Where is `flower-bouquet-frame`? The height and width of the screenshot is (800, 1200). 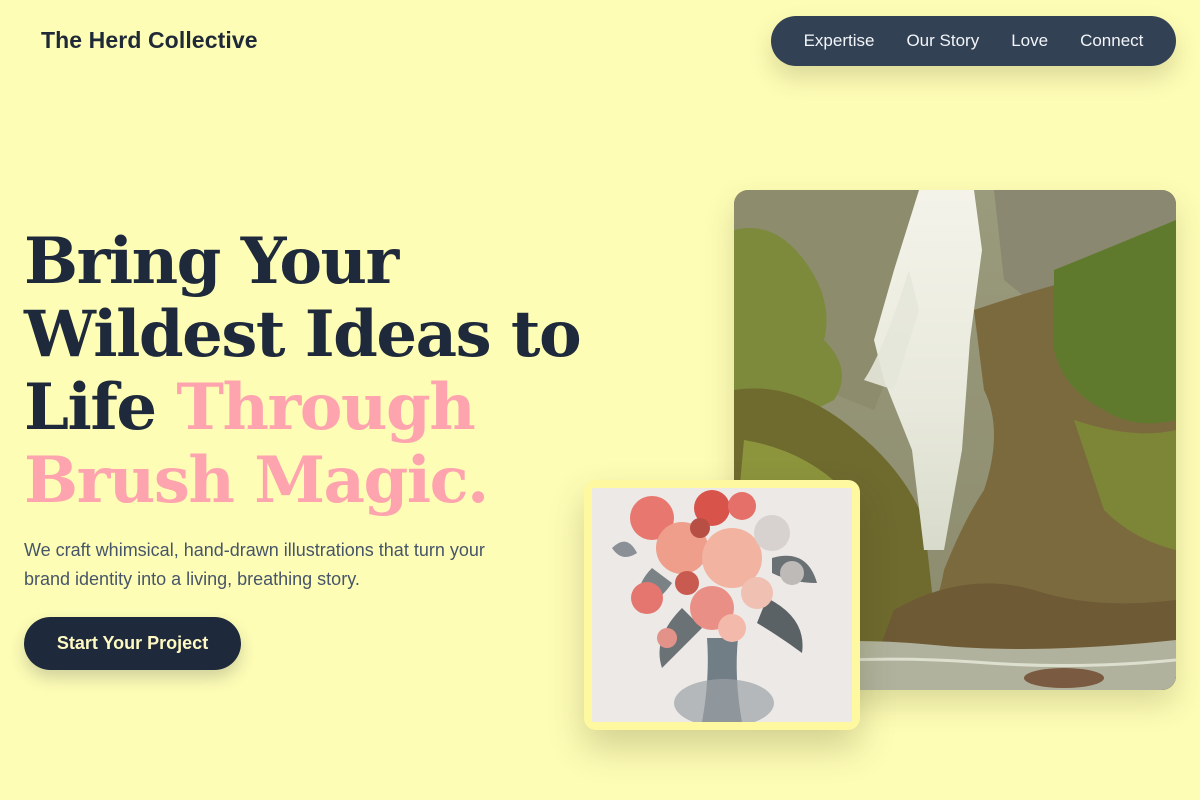
flower-bouquet-frame is located at coordinates (722, 605).